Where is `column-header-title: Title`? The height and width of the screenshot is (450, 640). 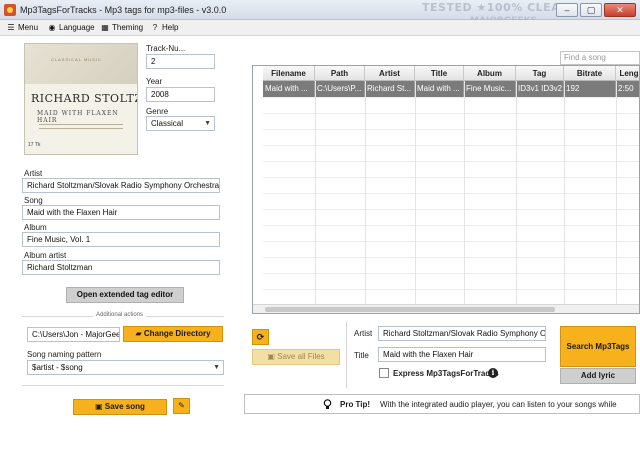
column-header-title: Title is located at coordinates (439, 73).